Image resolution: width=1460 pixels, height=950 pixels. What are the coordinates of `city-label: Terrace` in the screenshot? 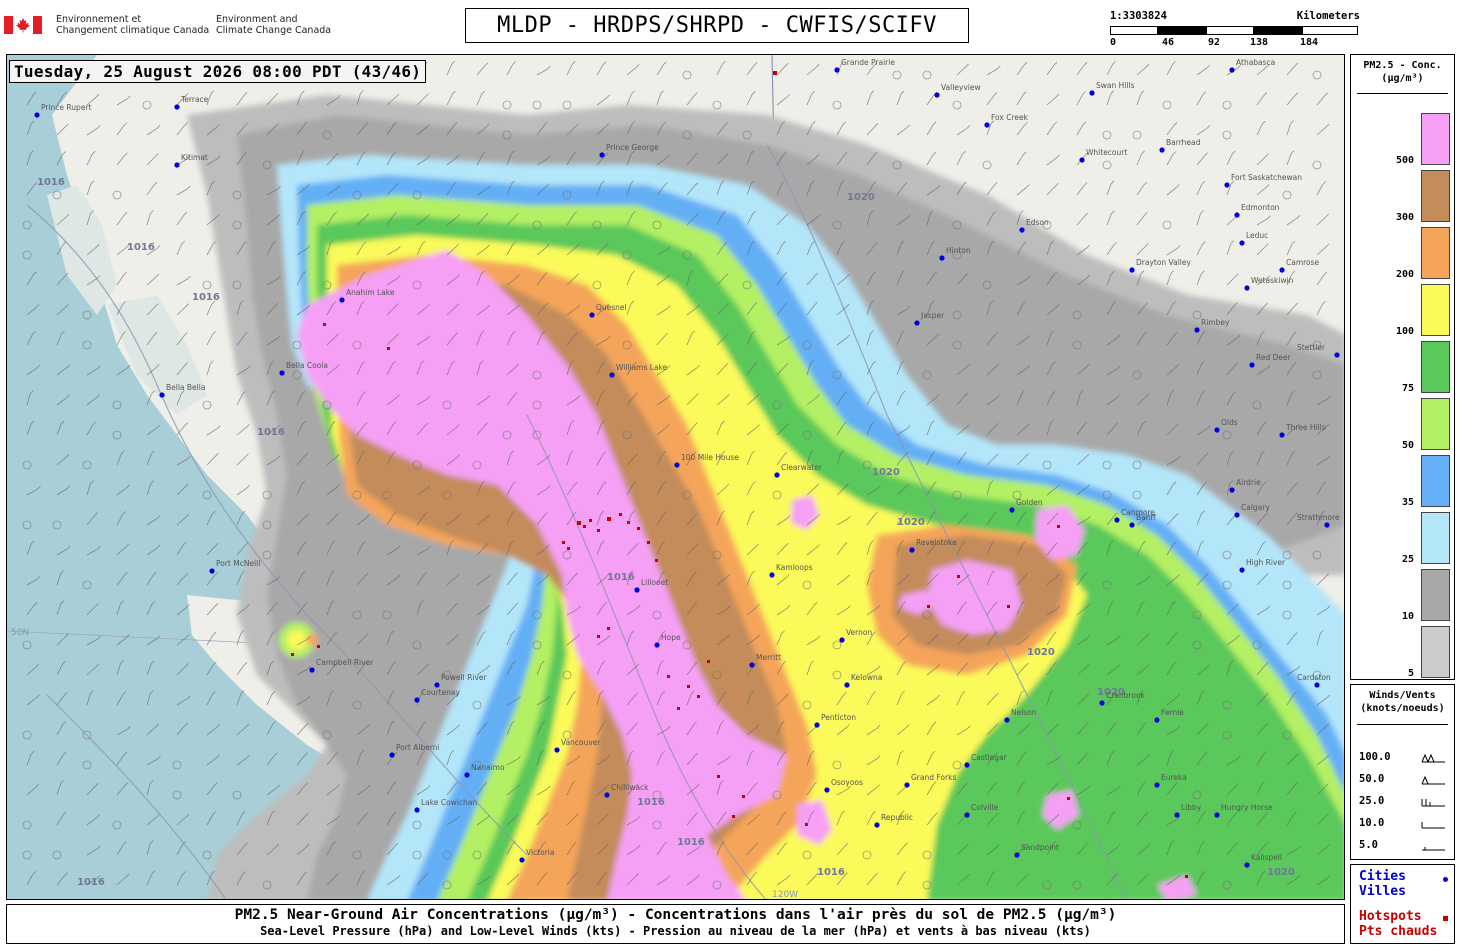 It's located at (195, 99).